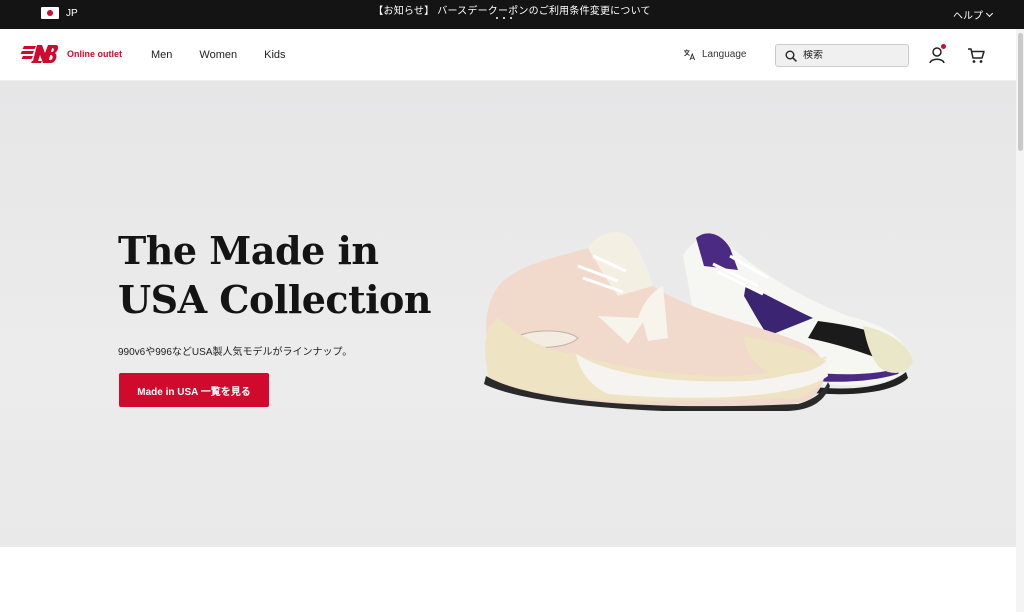 The height and width of the screenshot is (612, 1024). Describe the element at coordinates (791, 56) in the screenshot. I see `search-icon` at that location.